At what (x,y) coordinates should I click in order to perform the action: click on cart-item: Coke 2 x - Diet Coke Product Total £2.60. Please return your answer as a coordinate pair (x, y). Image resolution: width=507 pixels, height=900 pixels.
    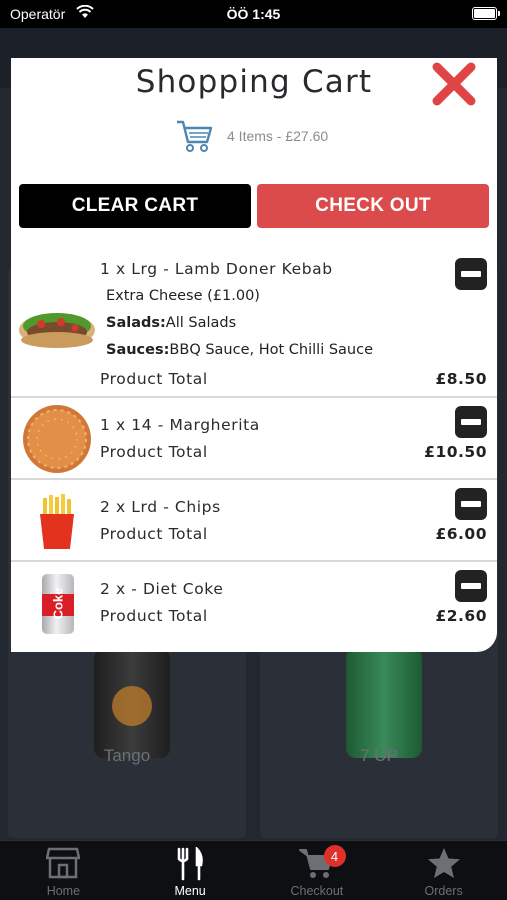
    Looking at the image, I should click on (254, 602).